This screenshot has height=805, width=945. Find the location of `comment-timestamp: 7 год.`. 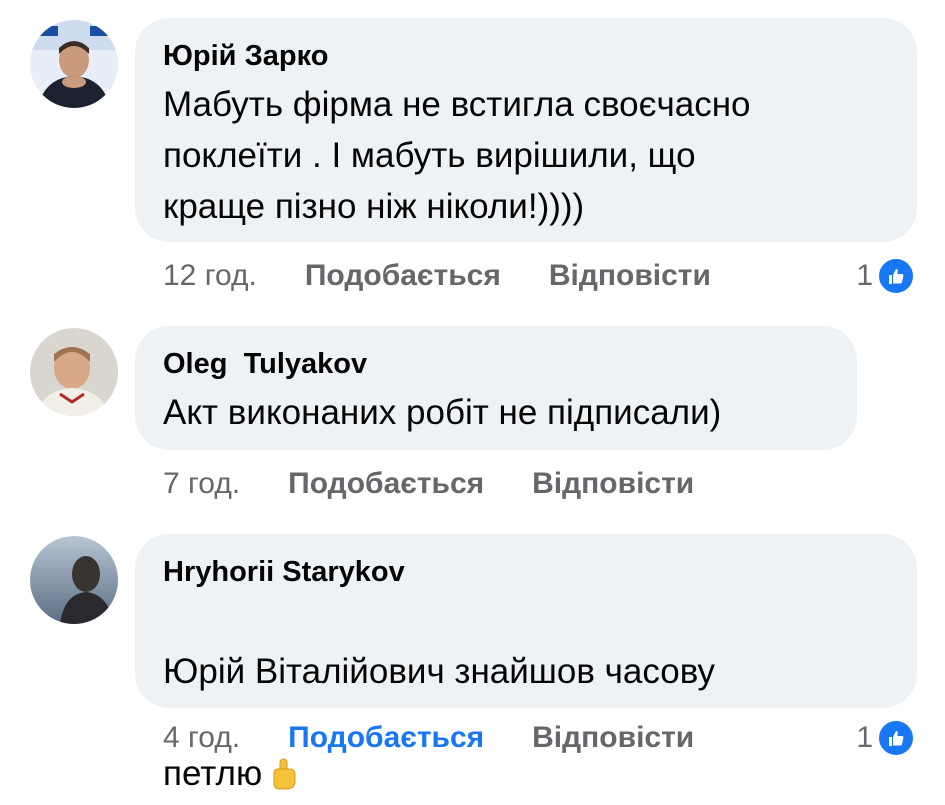

comment-timestamp: 7 год. is located at coordinates (201, 484).